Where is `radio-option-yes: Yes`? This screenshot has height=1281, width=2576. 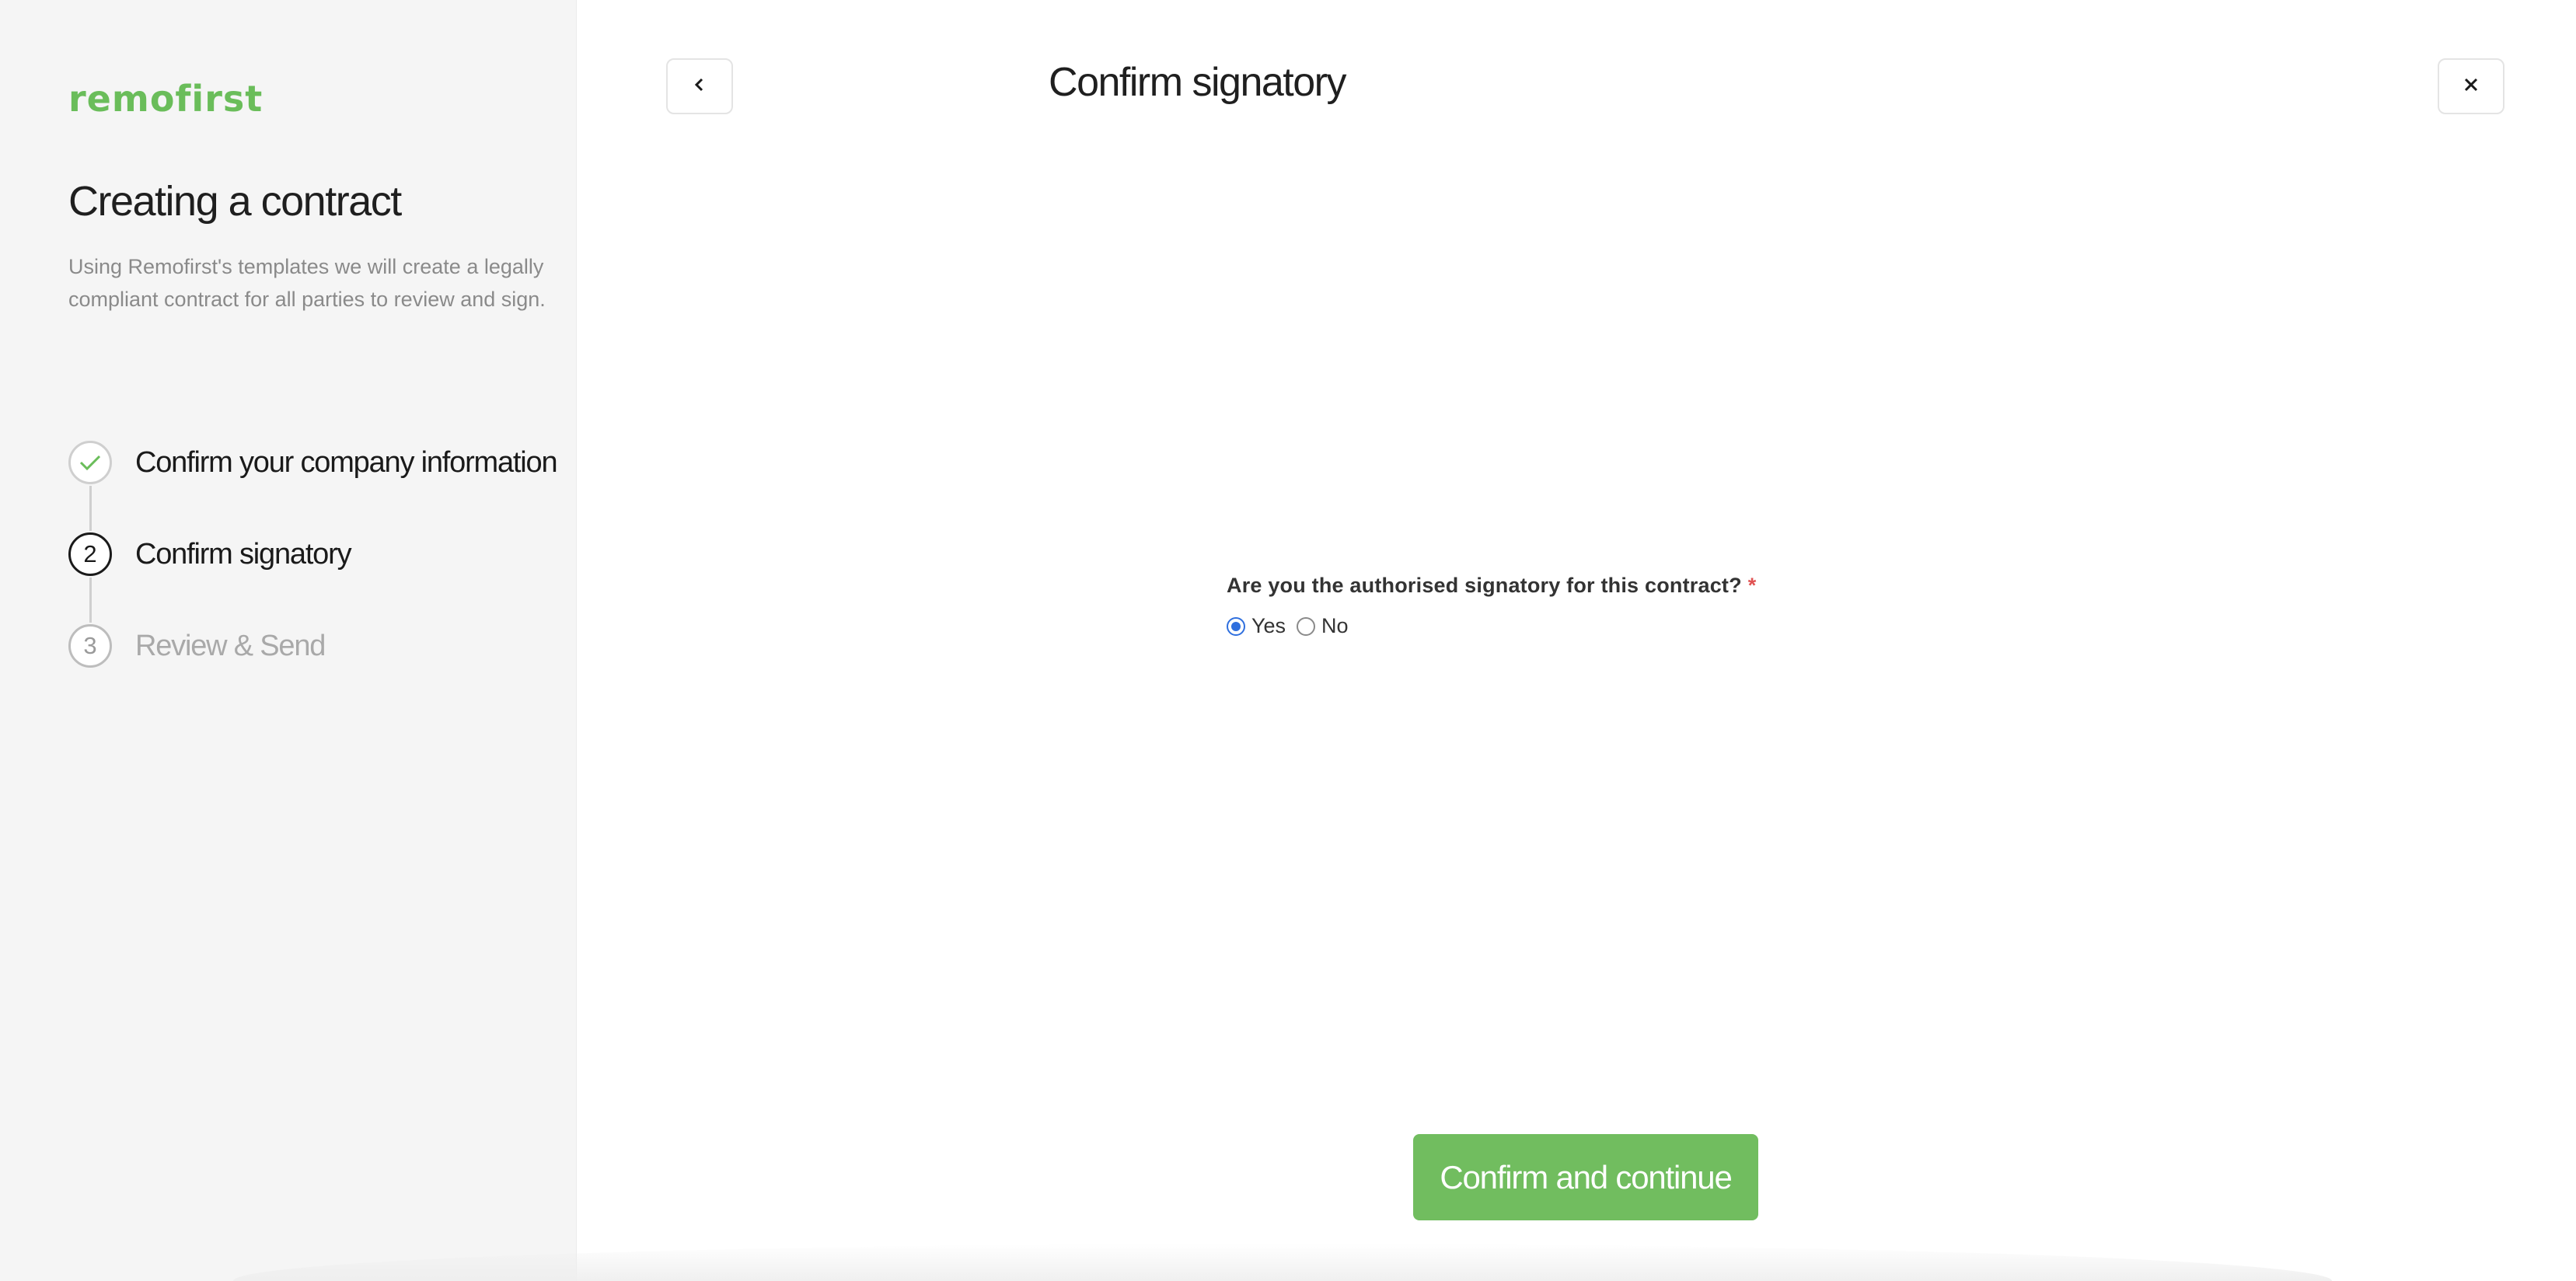
radio-option-yes: Yes is located at coordinates (1257, 626).